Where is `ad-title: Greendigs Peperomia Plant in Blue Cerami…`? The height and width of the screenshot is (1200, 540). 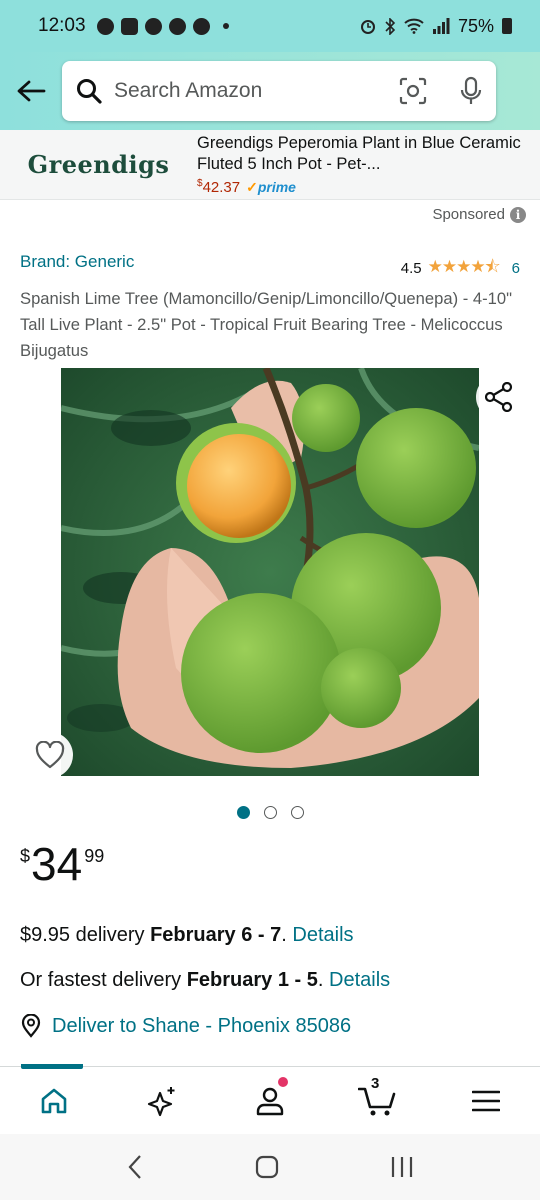
ad-title: Greendigs Peperomia Plant in Blue Cerami… is located at coordinates (361, 154).